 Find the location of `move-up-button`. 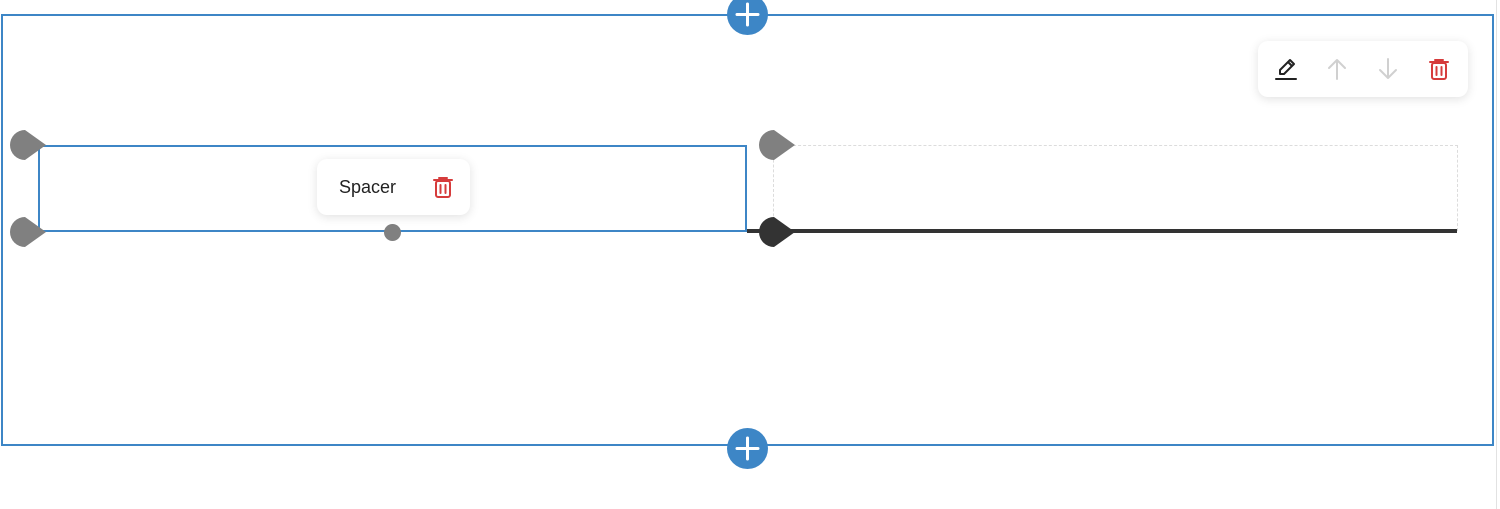

move-up-button is located at coordinates (1337, 69).